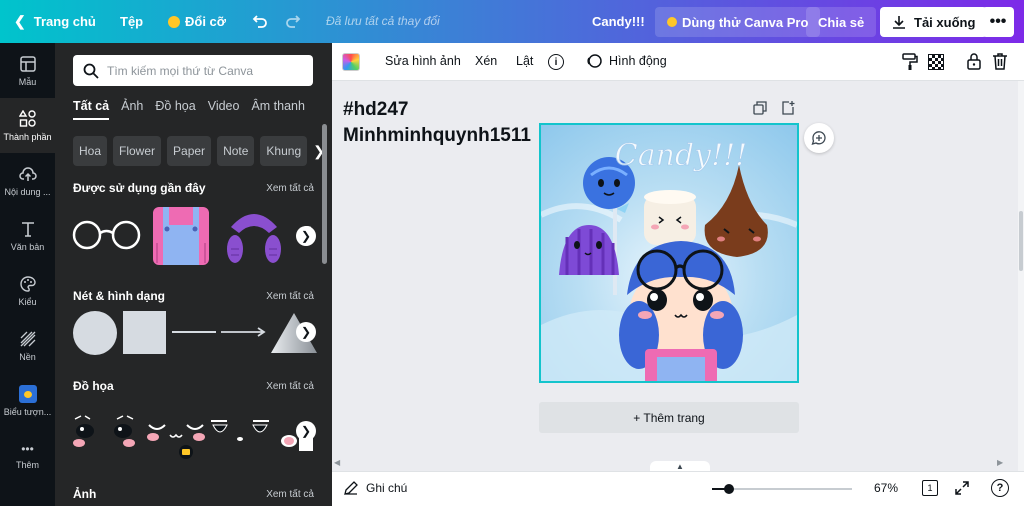  What do you see at coordinates (1021, 276) in the screenshot?
I see `canvas-vertical-scrollbar` at bounding box center [1021, 276].